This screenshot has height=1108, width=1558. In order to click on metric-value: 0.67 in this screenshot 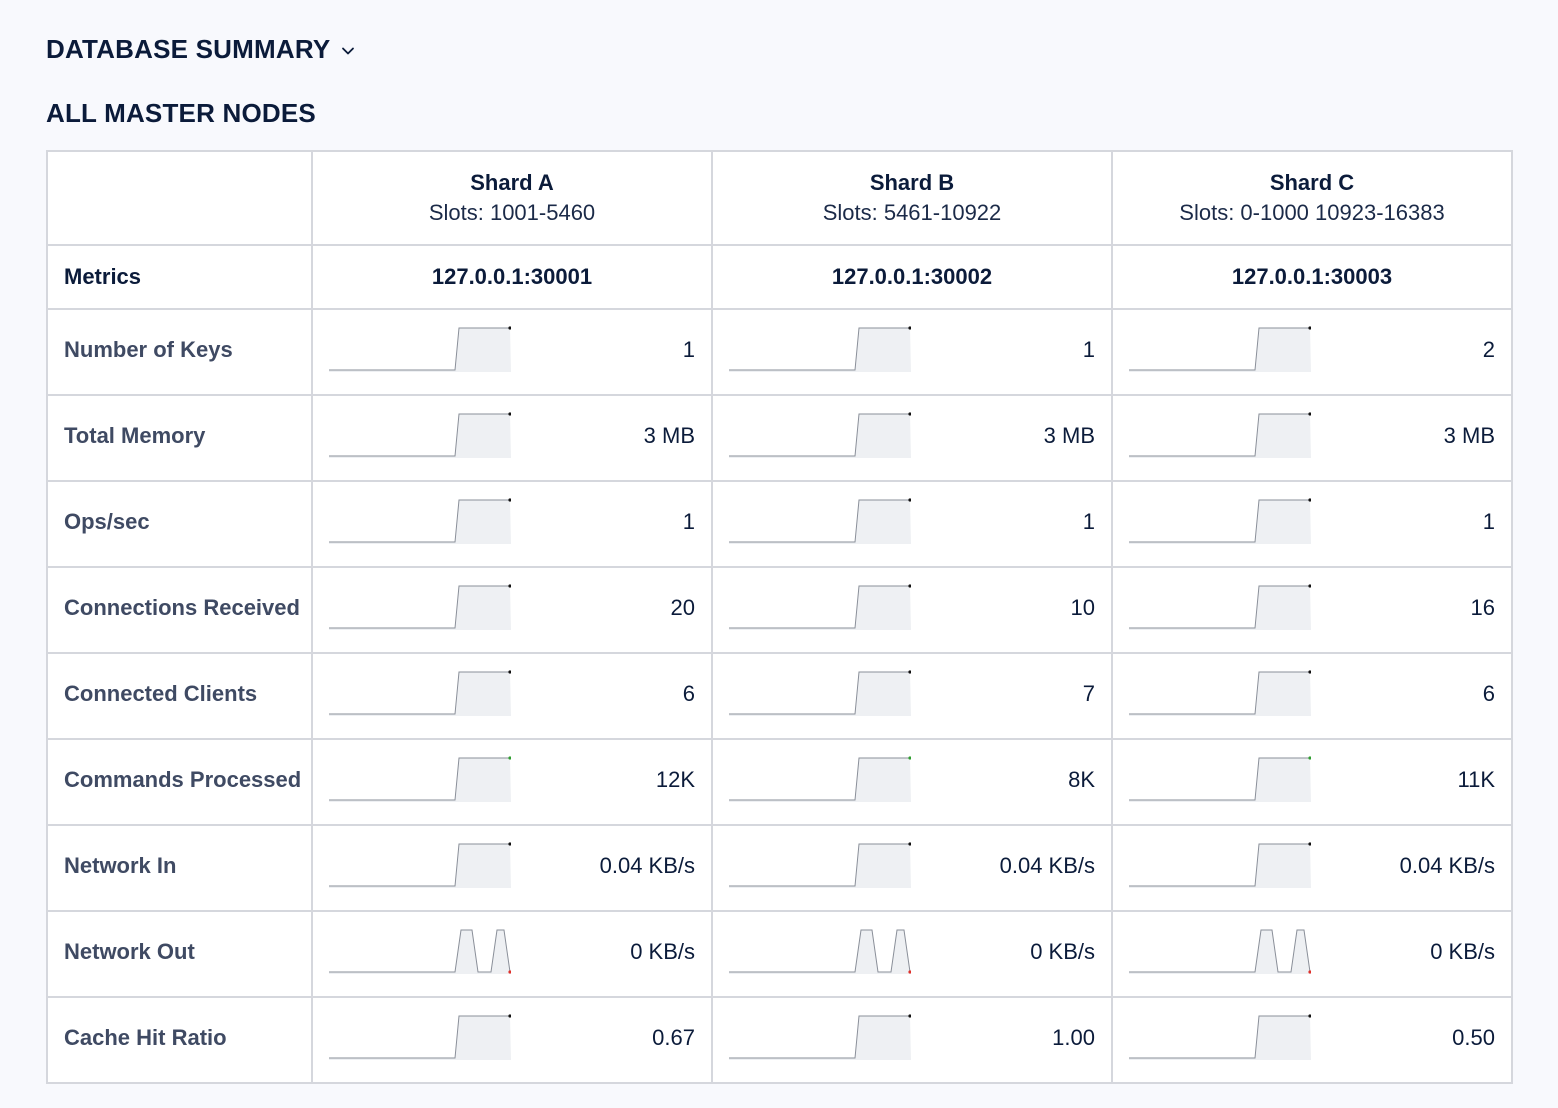, I will do `click(673, 1037)`.